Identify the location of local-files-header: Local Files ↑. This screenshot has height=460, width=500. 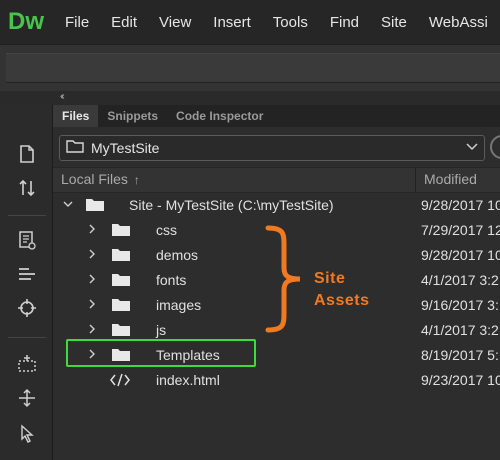
(100, 179).